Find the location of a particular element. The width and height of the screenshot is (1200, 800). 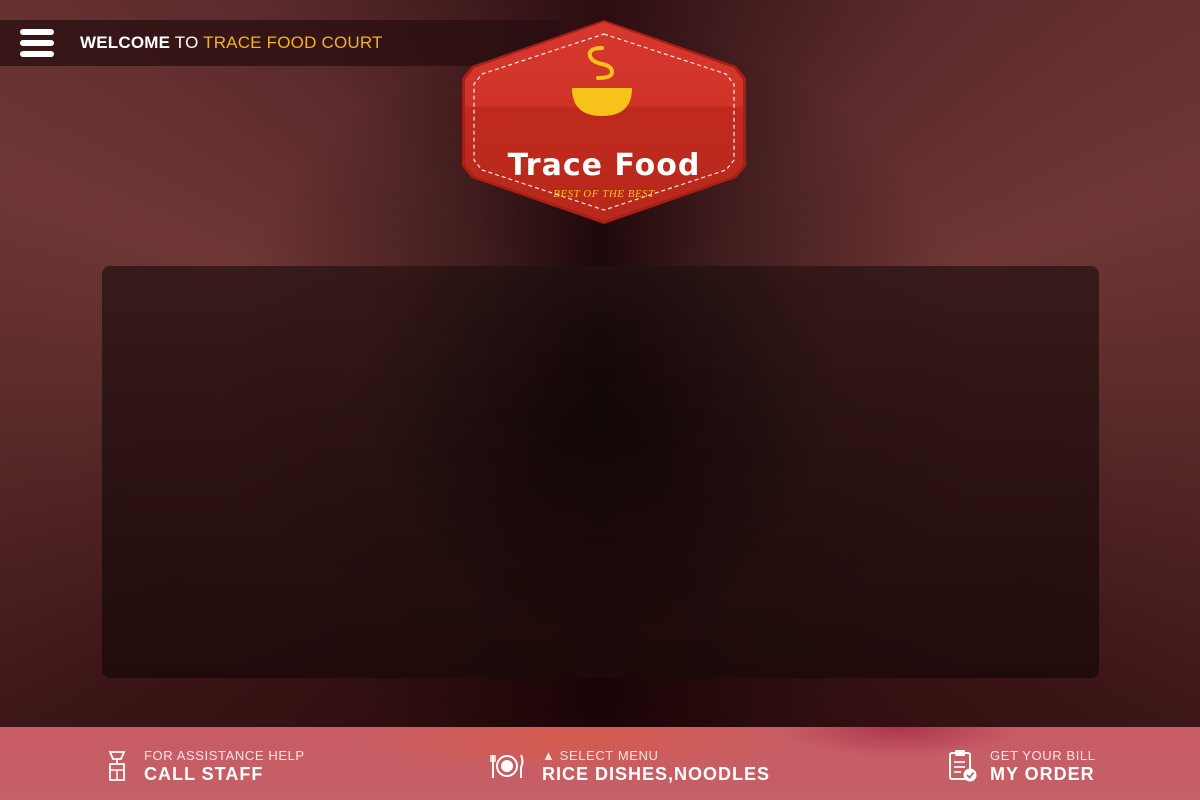

welcome-to: TO is located at coordinates (187, 42).